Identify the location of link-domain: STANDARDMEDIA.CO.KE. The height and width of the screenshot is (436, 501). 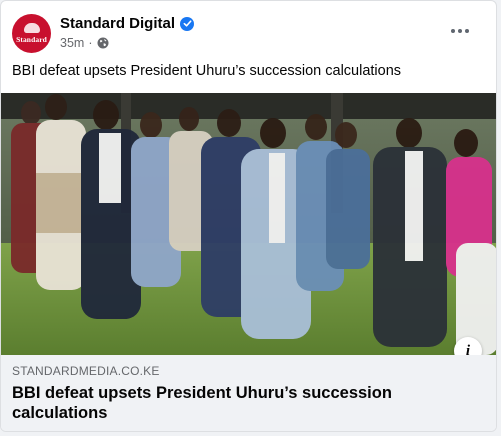
(86, 371).